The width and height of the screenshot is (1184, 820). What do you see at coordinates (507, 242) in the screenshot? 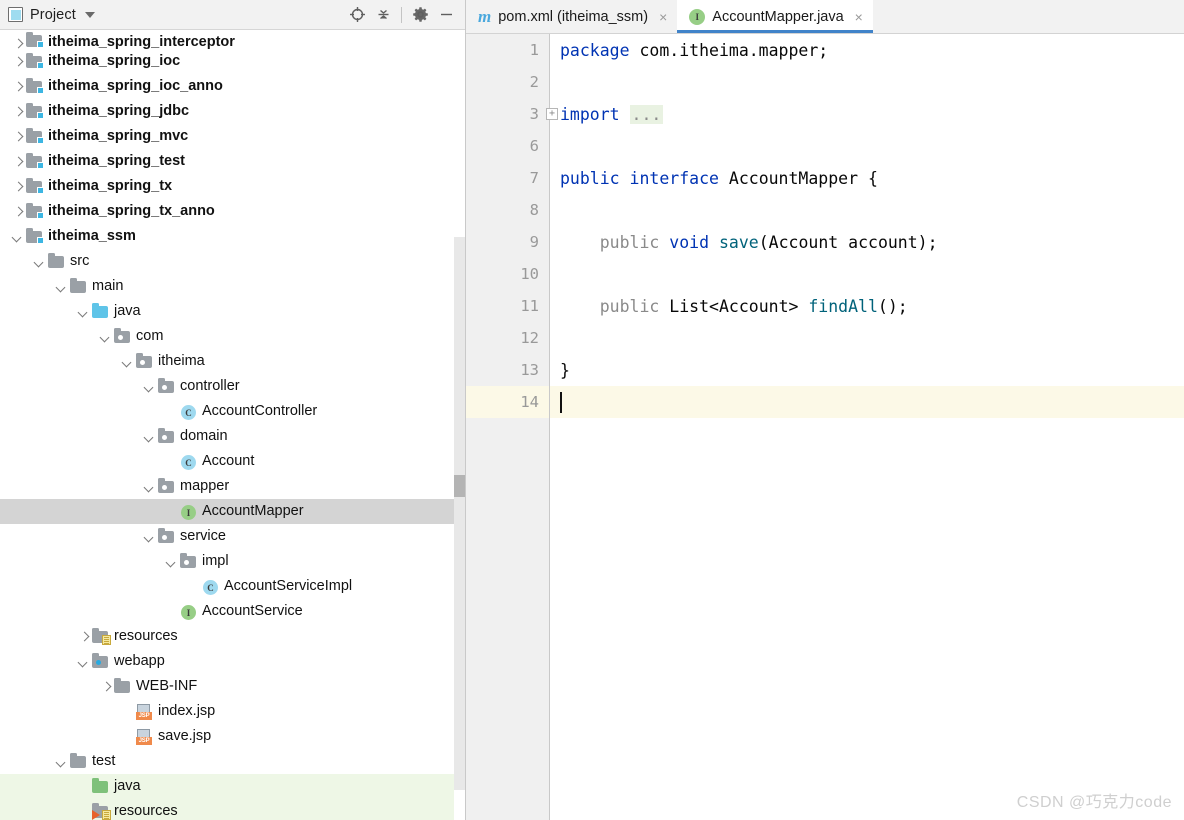
I see `gutter-line-9: 9` at bounding box center [507, 242].